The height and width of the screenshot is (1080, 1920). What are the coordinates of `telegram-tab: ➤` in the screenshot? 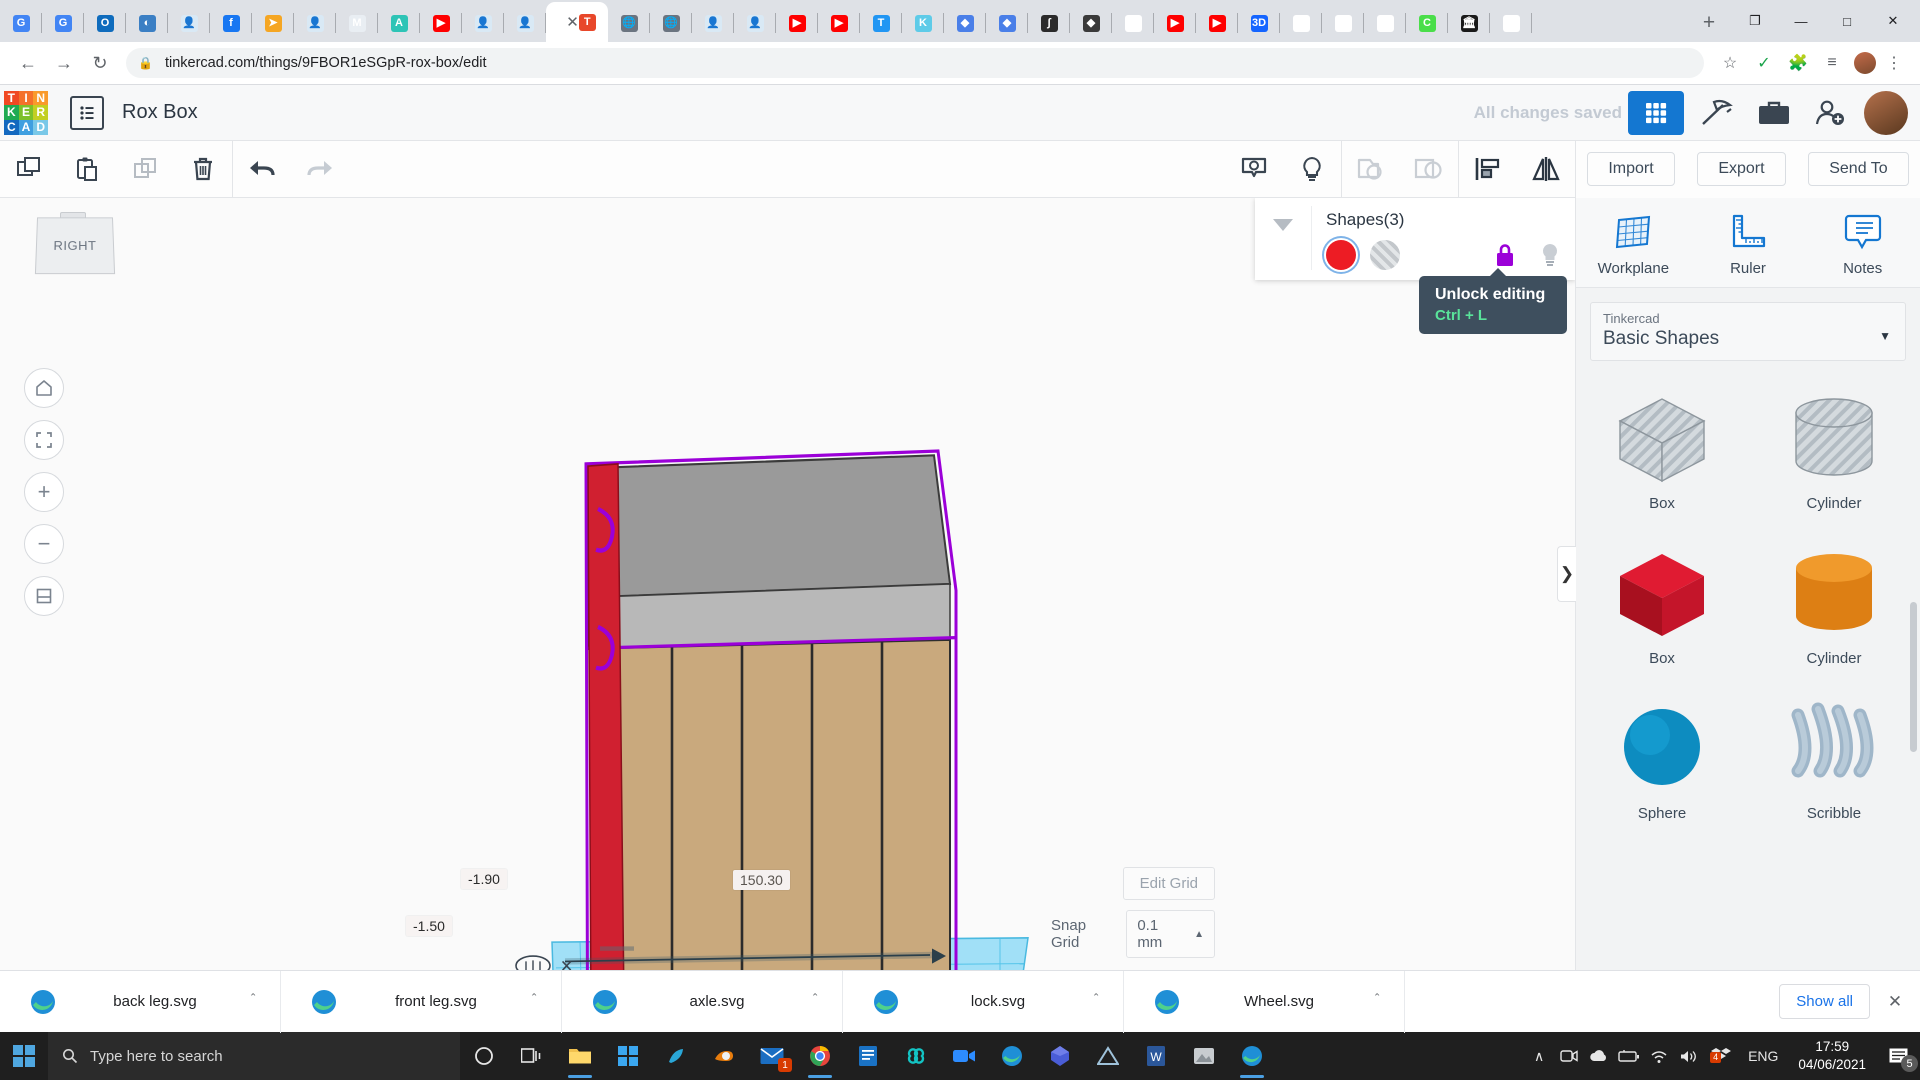 It's located at (273, 23).